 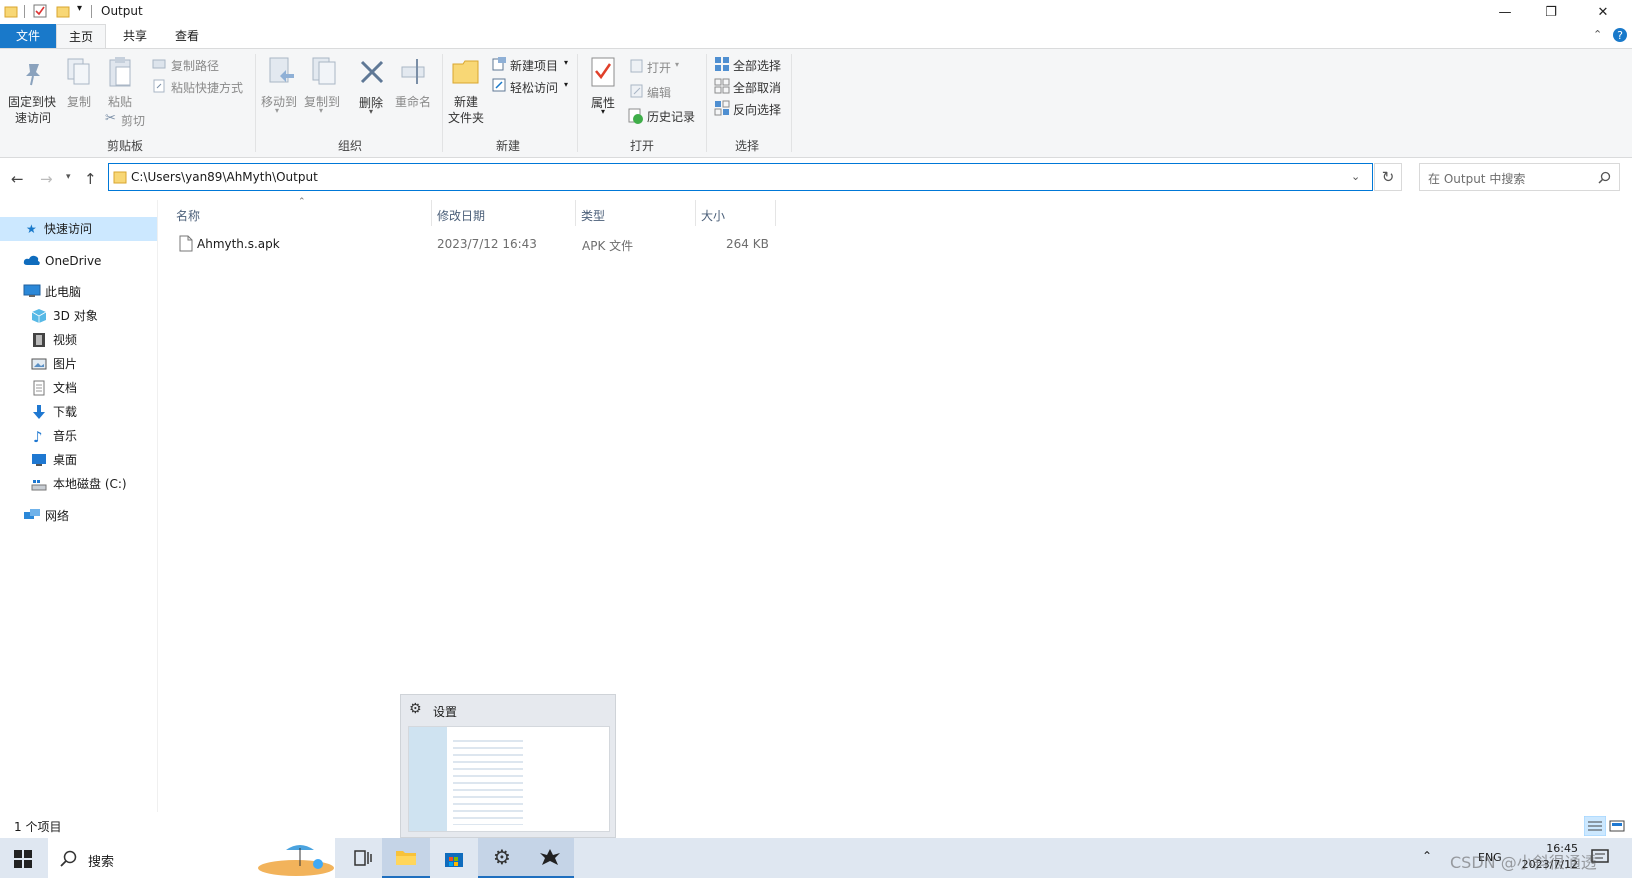 What do you see at coordinates (608, 246) in the screenshot?
I see `file-type: APK 文件` at bounding box center [608, 246].